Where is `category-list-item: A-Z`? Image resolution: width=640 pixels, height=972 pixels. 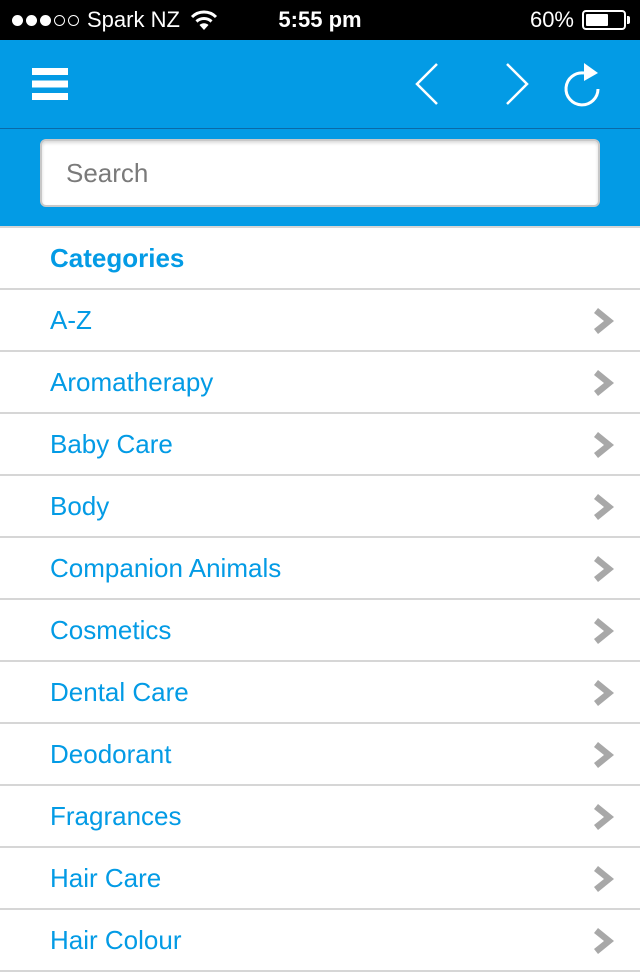 category-list-item: A-Z is located at coordinates (320, 321).